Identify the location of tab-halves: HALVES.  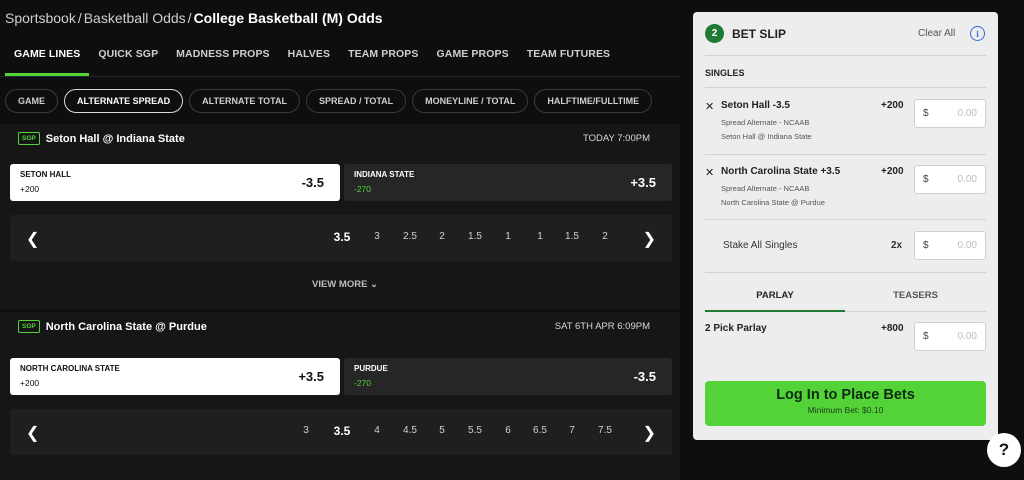
(309, 57).